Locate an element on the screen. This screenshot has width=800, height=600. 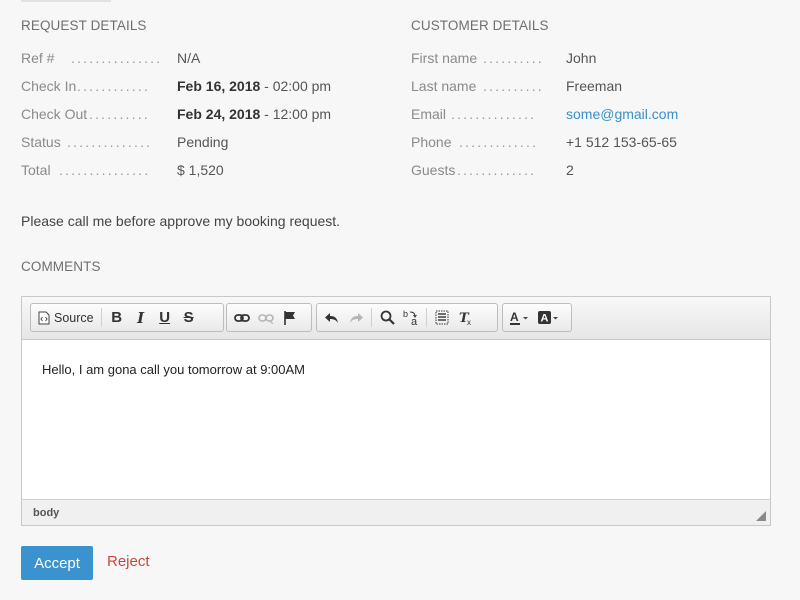
first-name-label: First name is located at coordinates (444, 58).